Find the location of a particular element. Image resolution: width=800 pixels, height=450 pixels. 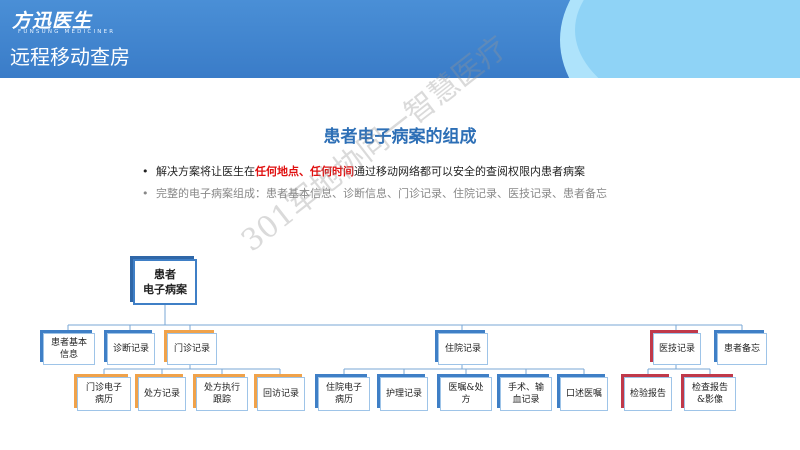

node-prescription-tracking: 处方执行 跟踪 is located at coordinates (222, 394).